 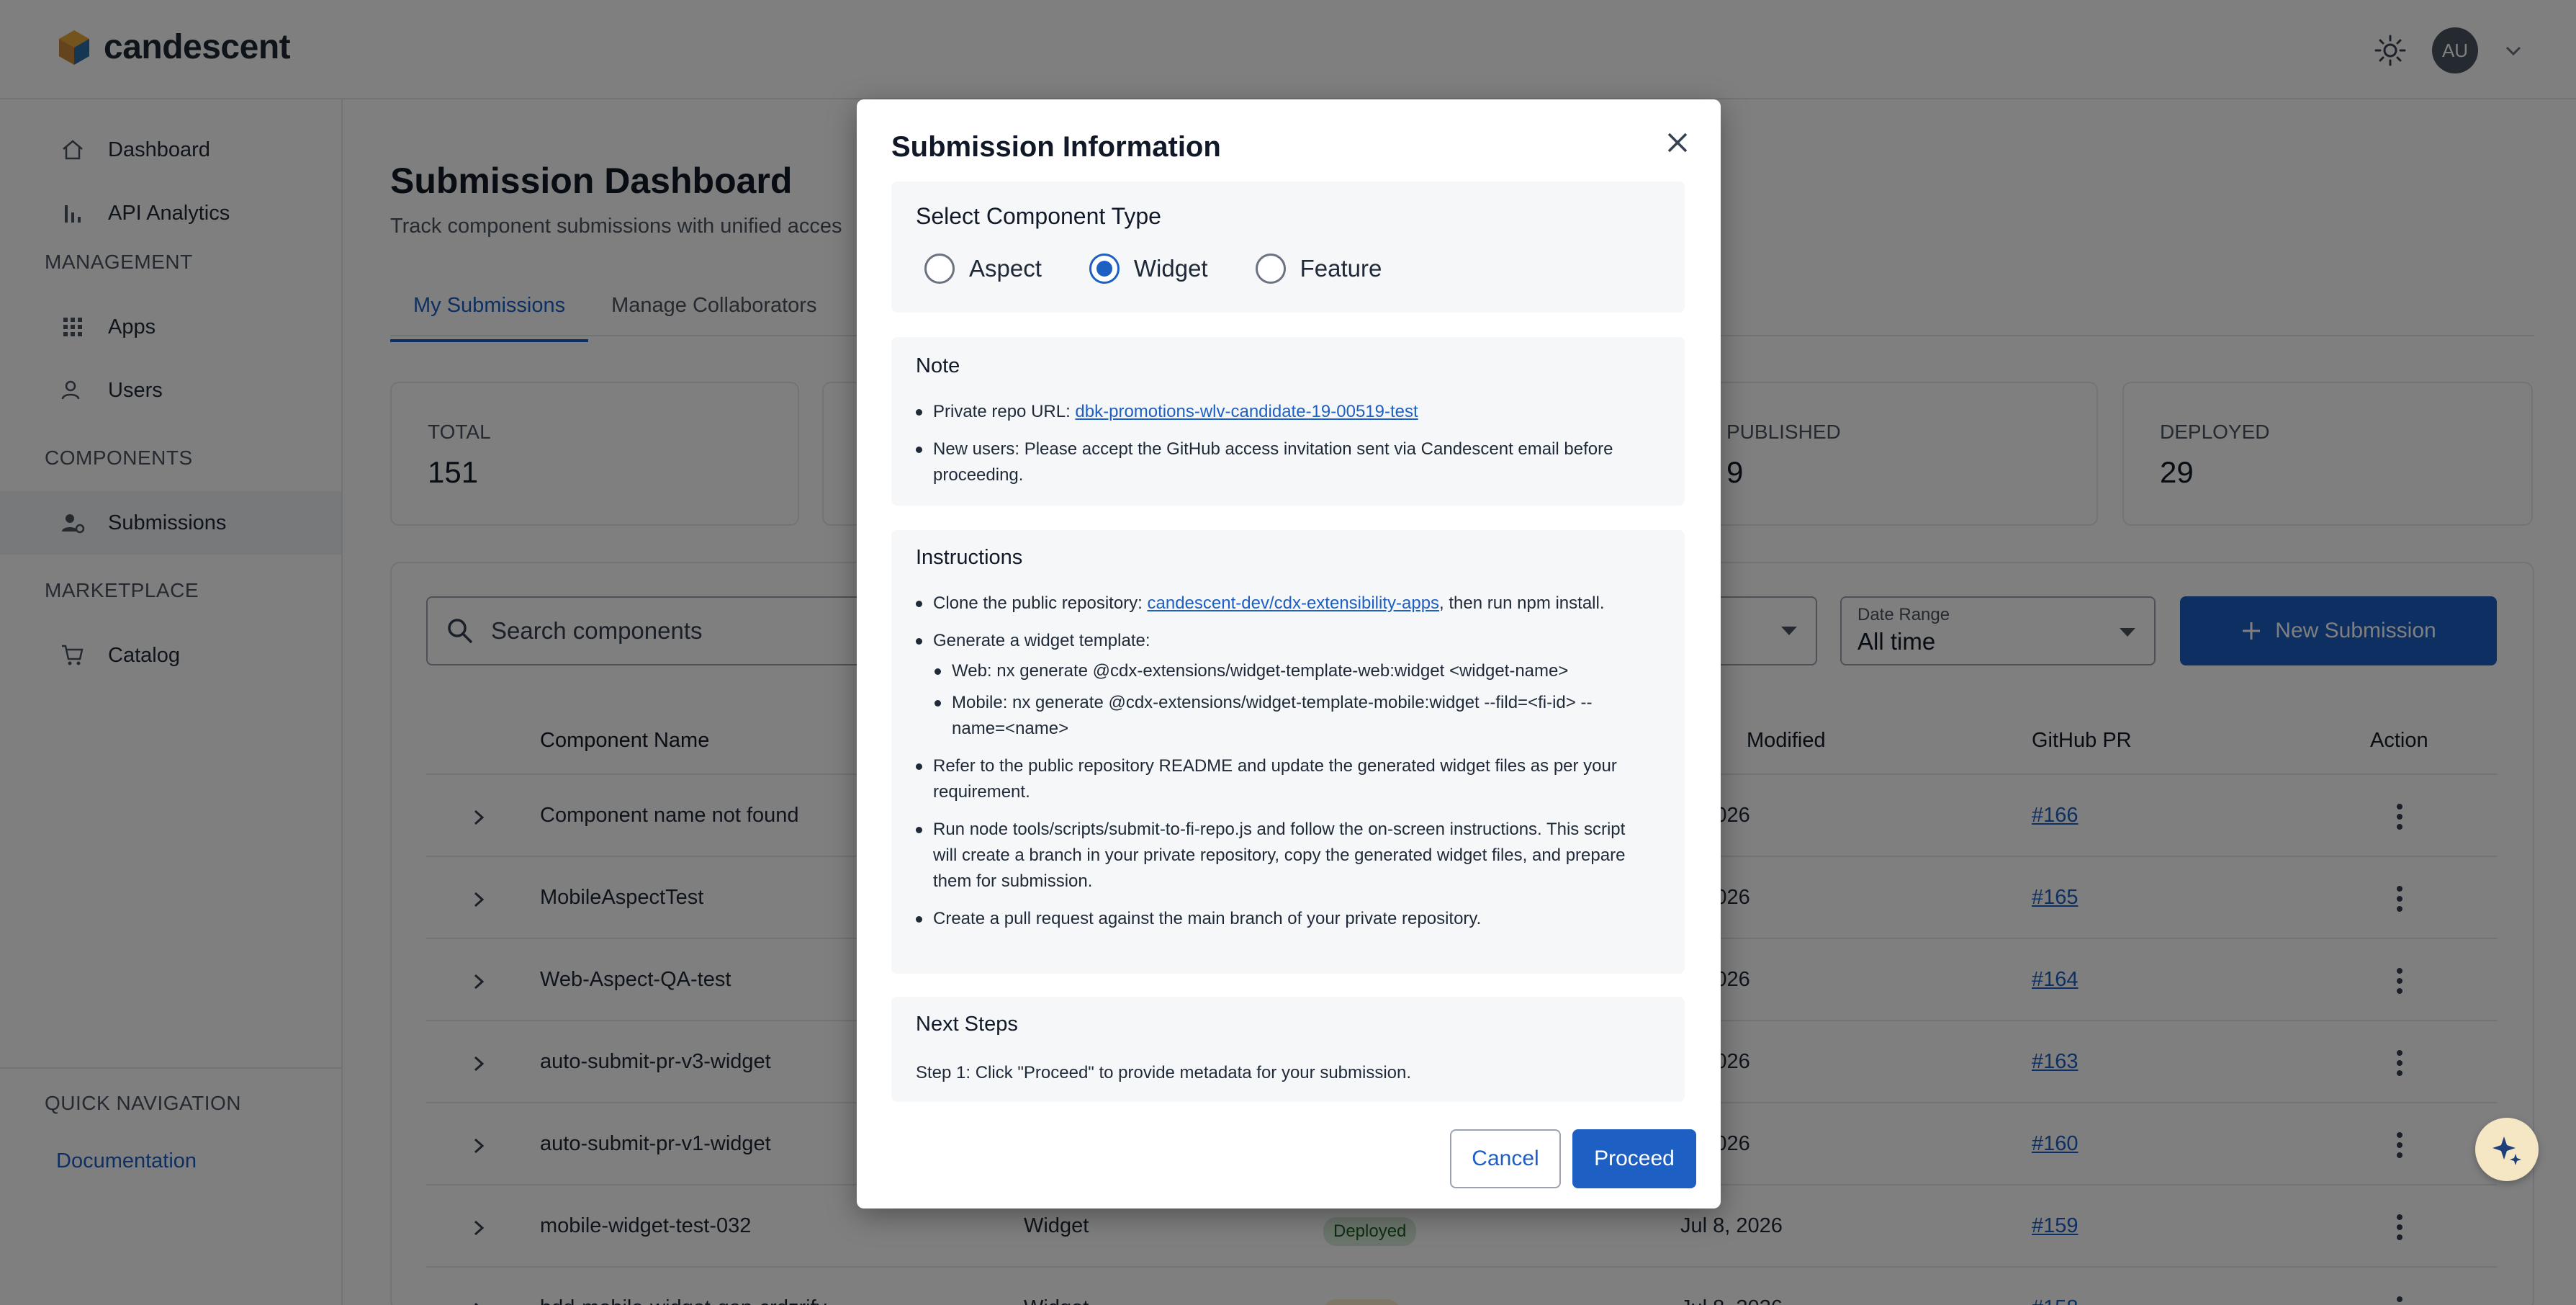 What do you see at coordinates (1341, 268) in the screenshot?
I see `radio-label: Feature` at bounding box center [1341, 268].